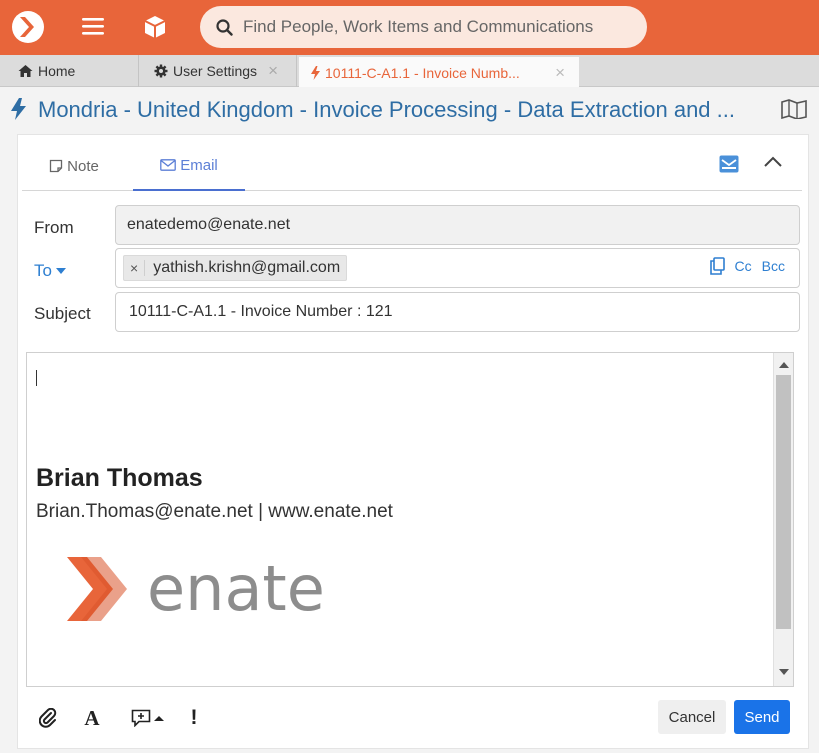  What do you see at coordinates (199, 165) in the screenshot?
I see `tab-label: Email` at bounding box center [199, 165].